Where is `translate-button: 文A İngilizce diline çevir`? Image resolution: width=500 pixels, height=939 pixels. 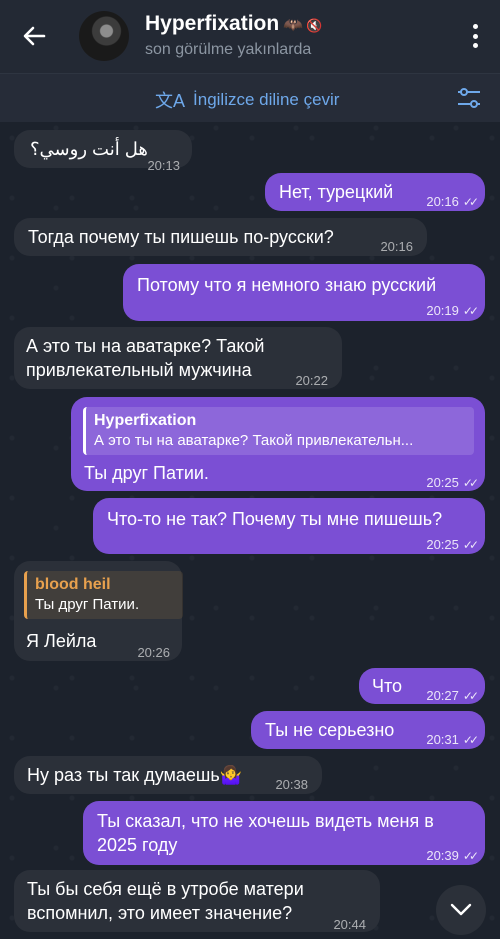 translate-button: 文A İngilizce diline çevir is located at coordinates (247, 100).